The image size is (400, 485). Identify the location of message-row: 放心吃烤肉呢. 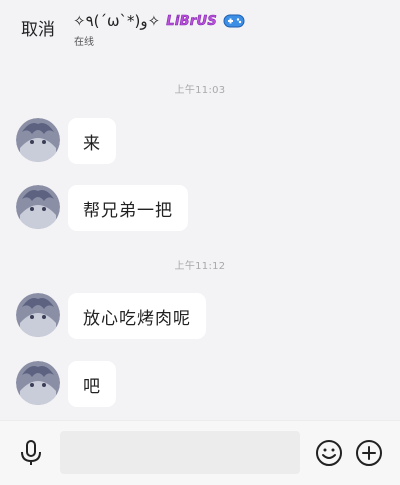
(111, 316).